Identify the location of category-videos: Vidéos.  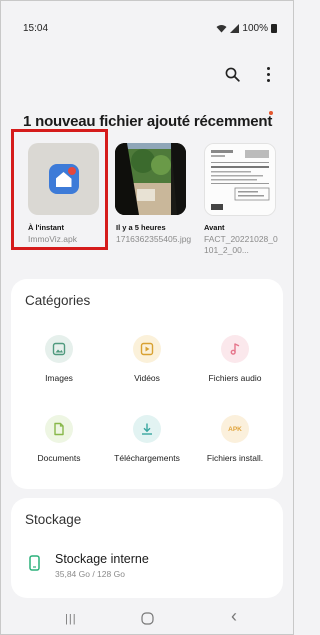
(147, 359).